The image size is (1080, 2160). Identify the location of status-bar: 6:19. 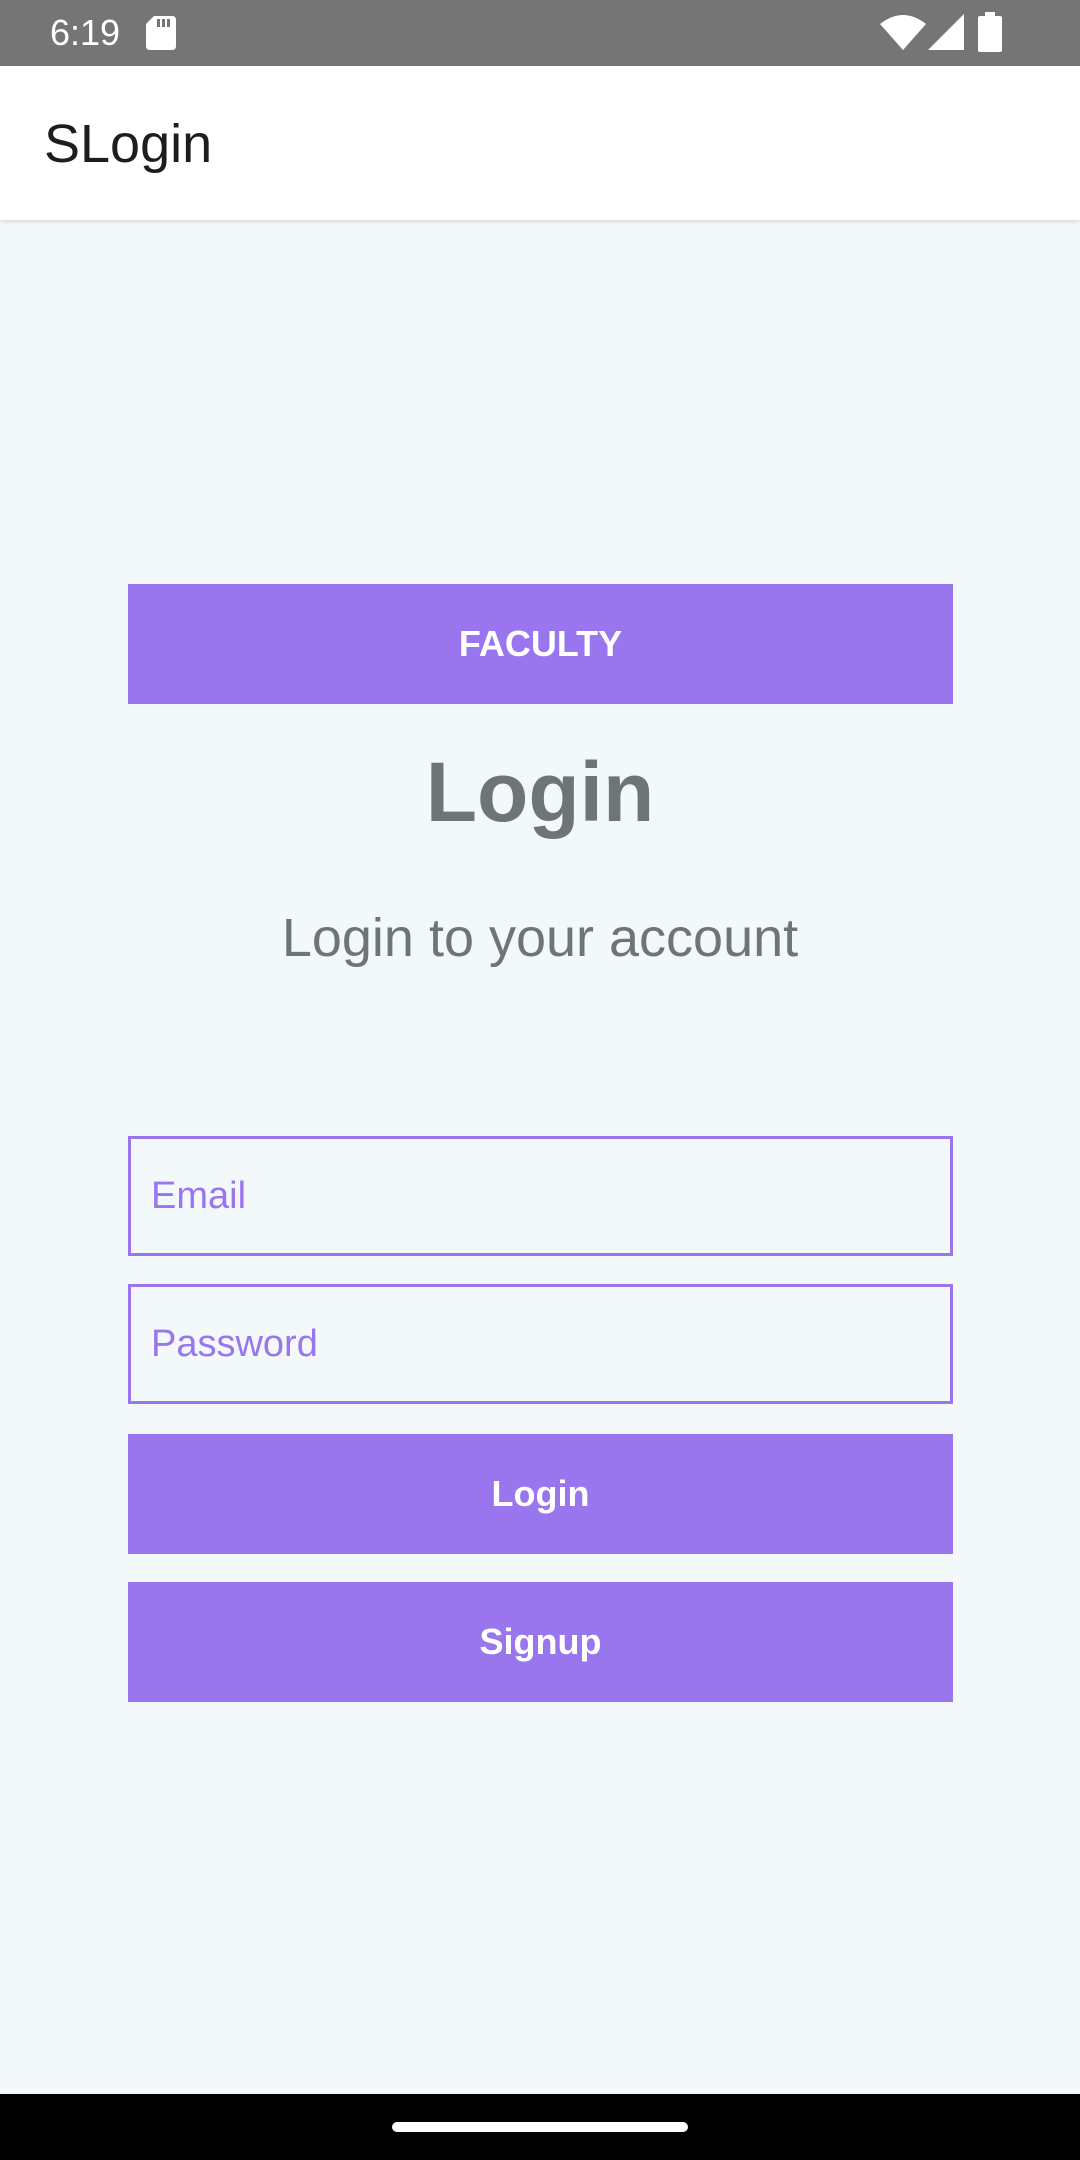
(540, 33).